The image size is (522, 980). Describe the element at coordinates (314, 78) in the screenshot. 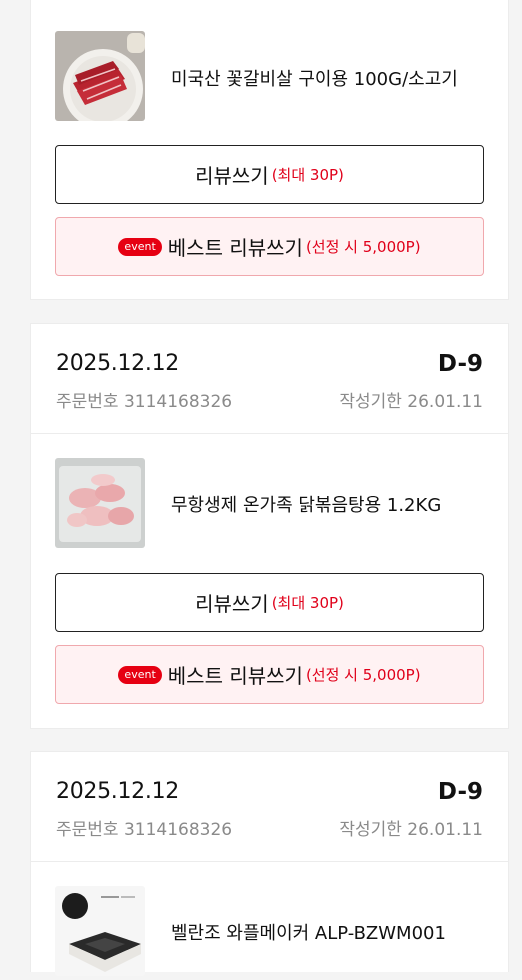

I see `product-name: 미국산 꽃갈비살 구이용 100G/소고기` at that location.